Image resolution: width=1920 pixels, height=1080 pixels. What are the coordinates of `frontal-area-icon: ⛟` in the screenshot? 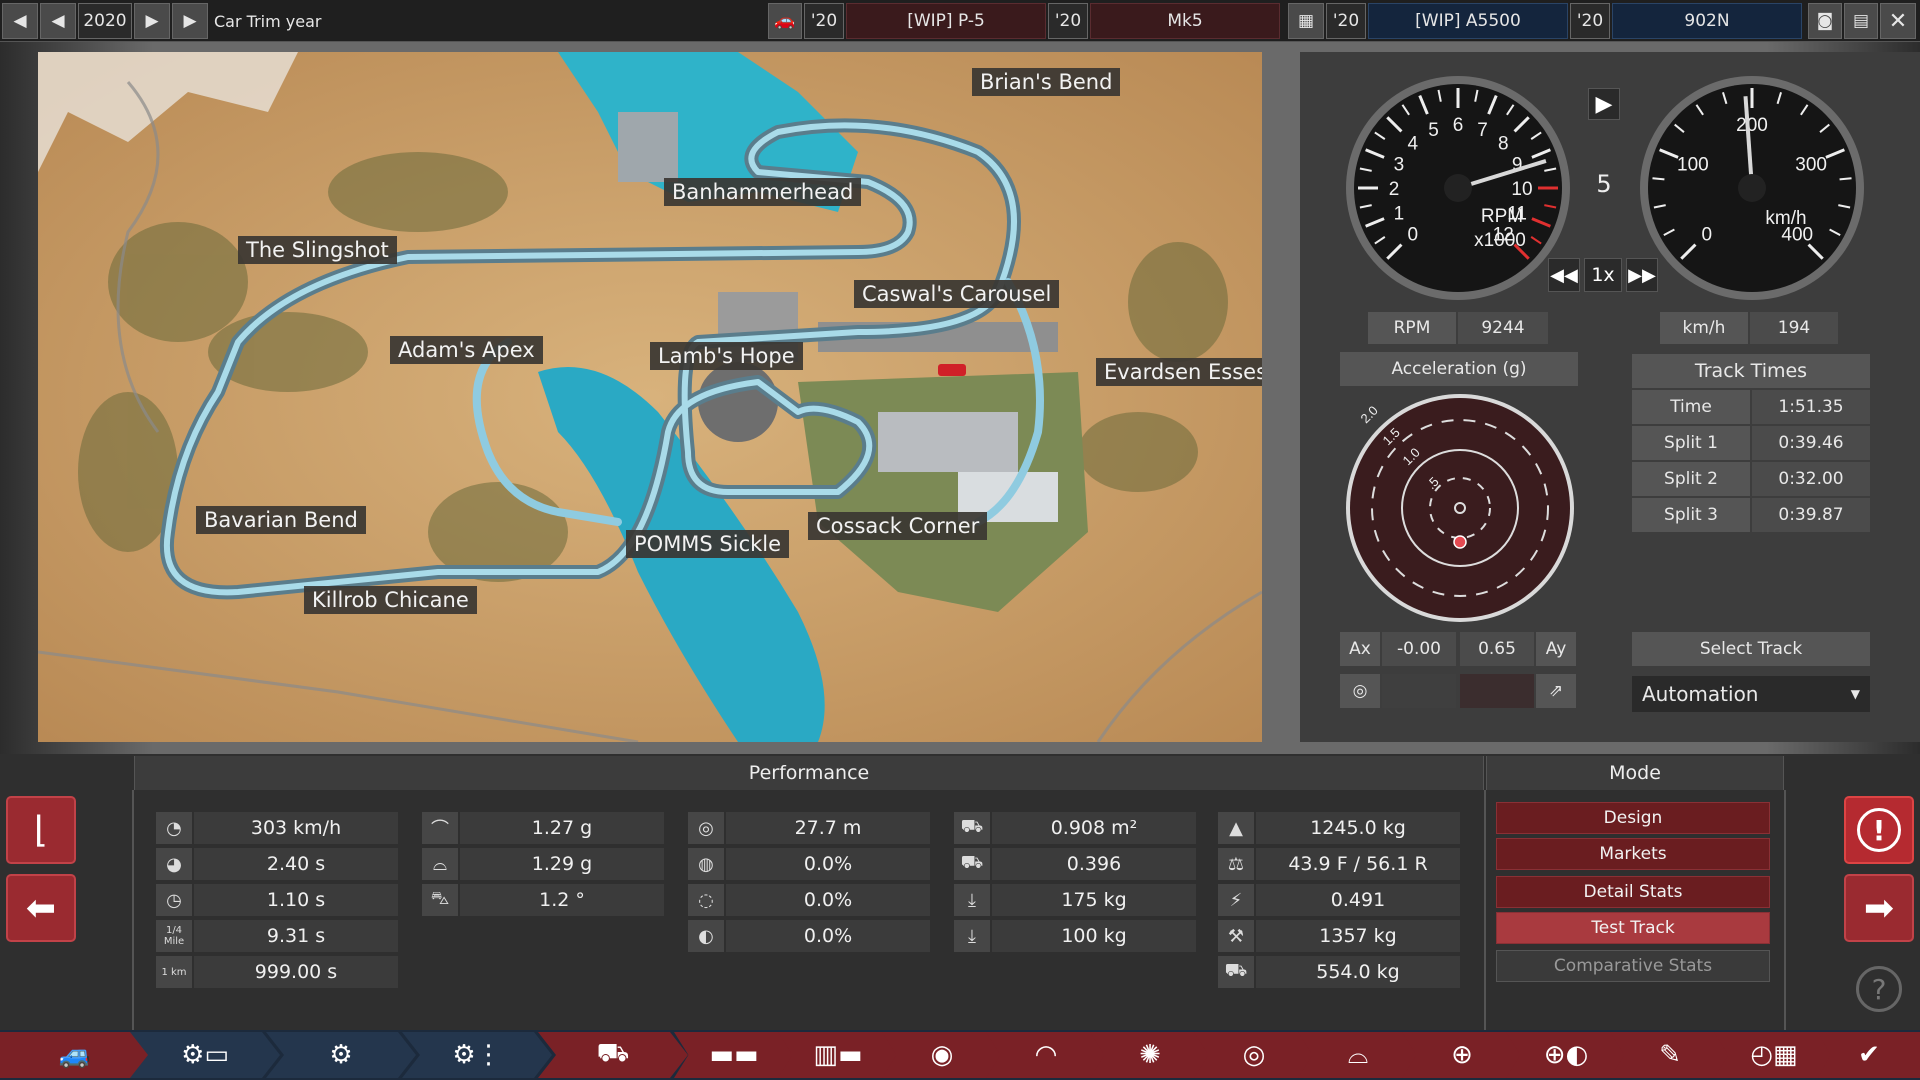 It's located at (972, 828).